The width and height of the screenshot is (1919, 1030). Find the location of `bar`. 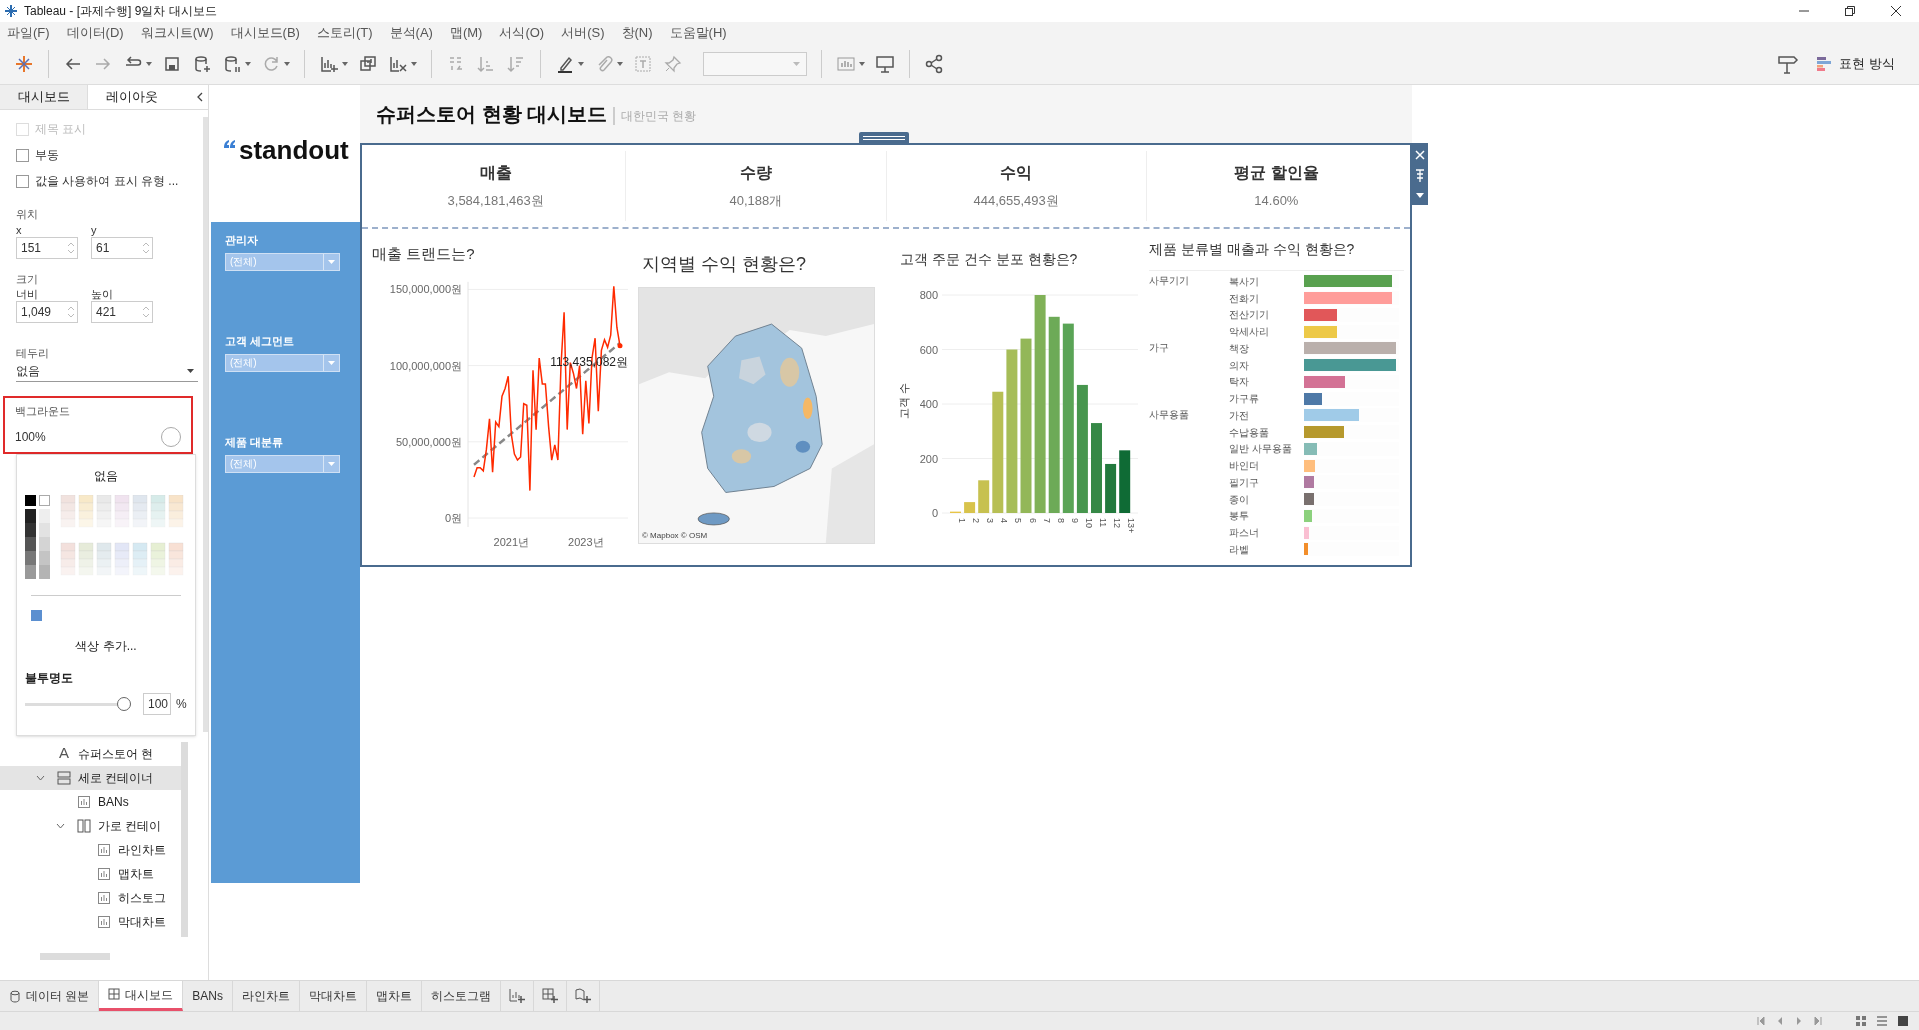

bar is located at coordinates (984, 496).